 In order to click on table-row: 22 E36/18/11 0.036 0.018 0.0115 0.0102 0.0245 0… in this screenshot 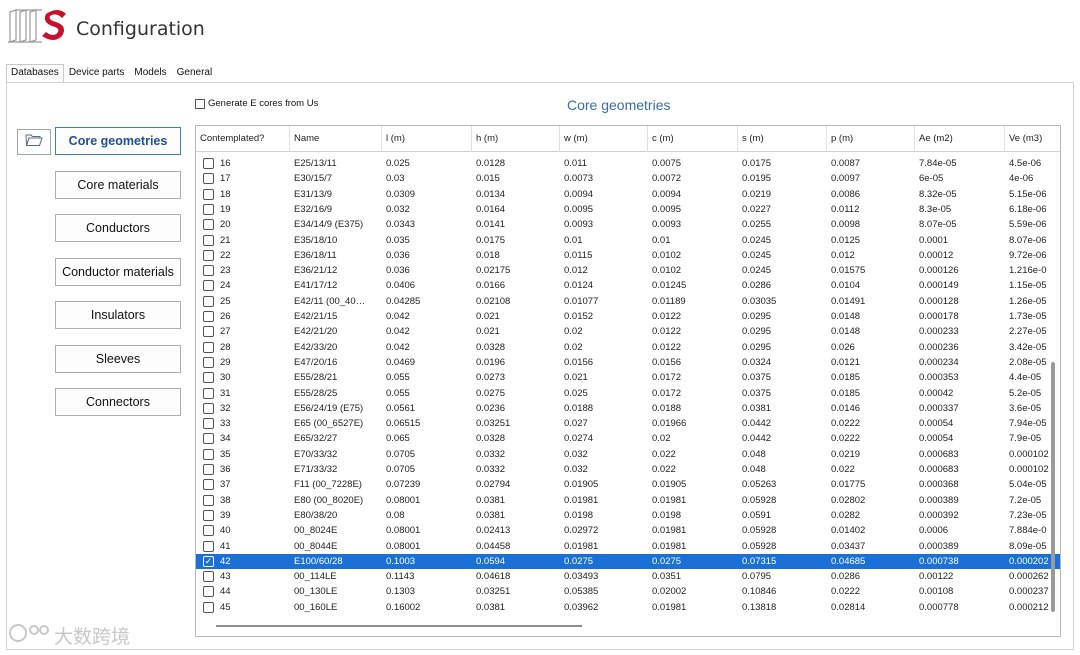, I will do `click(628, 255)`.